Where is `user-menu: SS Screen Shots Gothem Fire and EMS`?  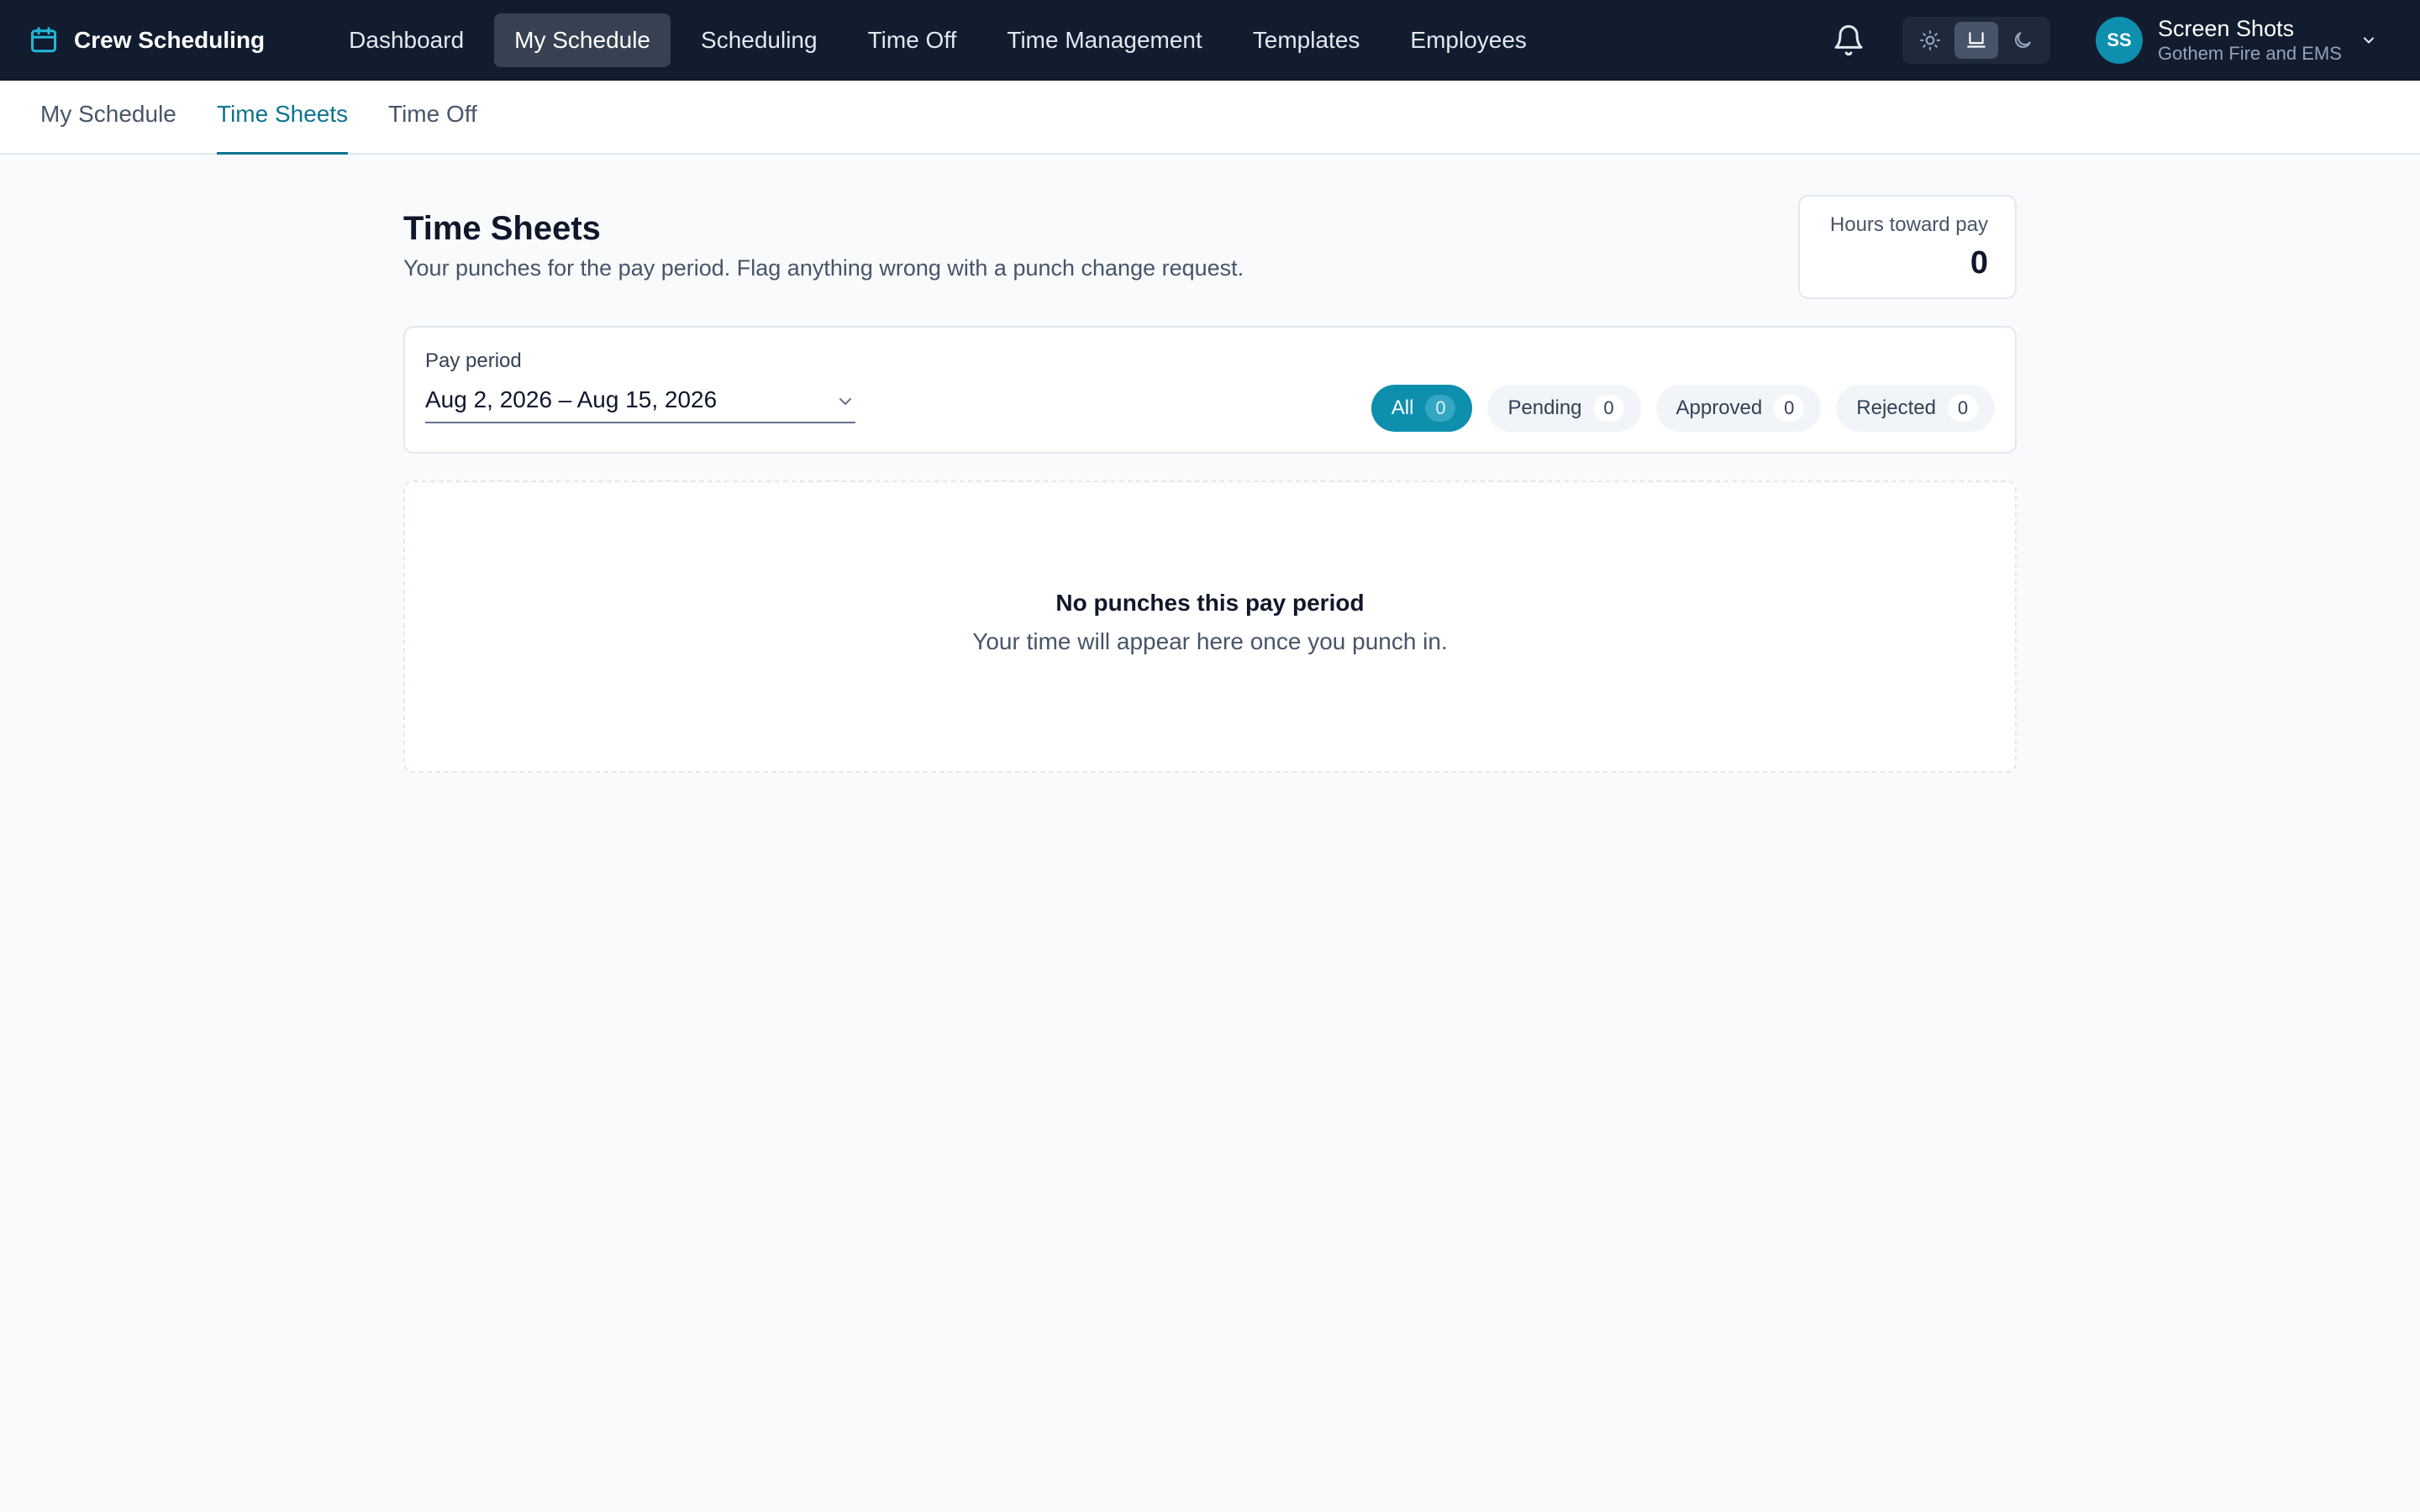
user-menu: SS Screen Shots Gothem Fire and EMS is located at coordinates (2236, 40).